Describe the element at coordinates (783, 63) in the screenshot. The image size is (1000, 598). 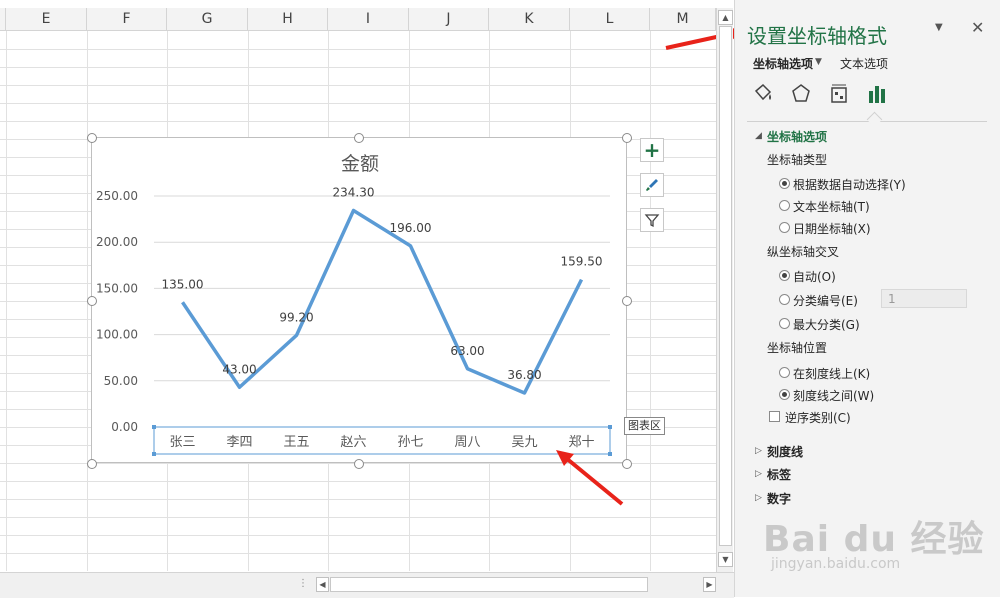
I see `tab-axis-options: 坐标轴选项` at that location.